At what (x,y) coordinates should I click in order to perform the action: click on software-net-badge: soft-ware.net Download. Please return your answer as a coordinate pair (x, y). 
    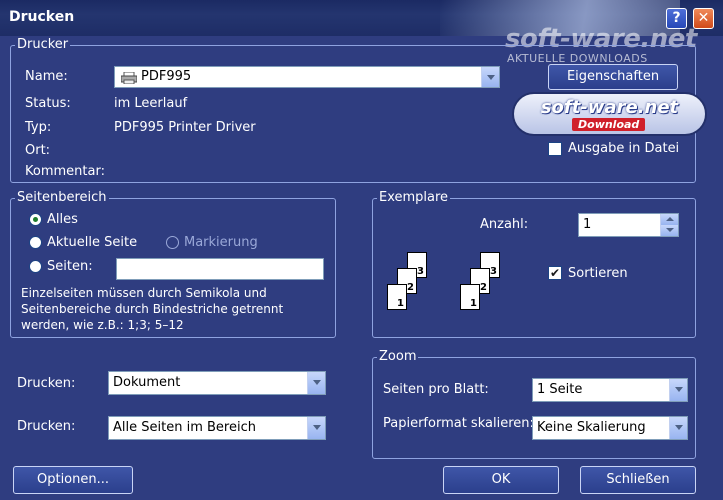
    Looking at the image, I should click on (609, 114).